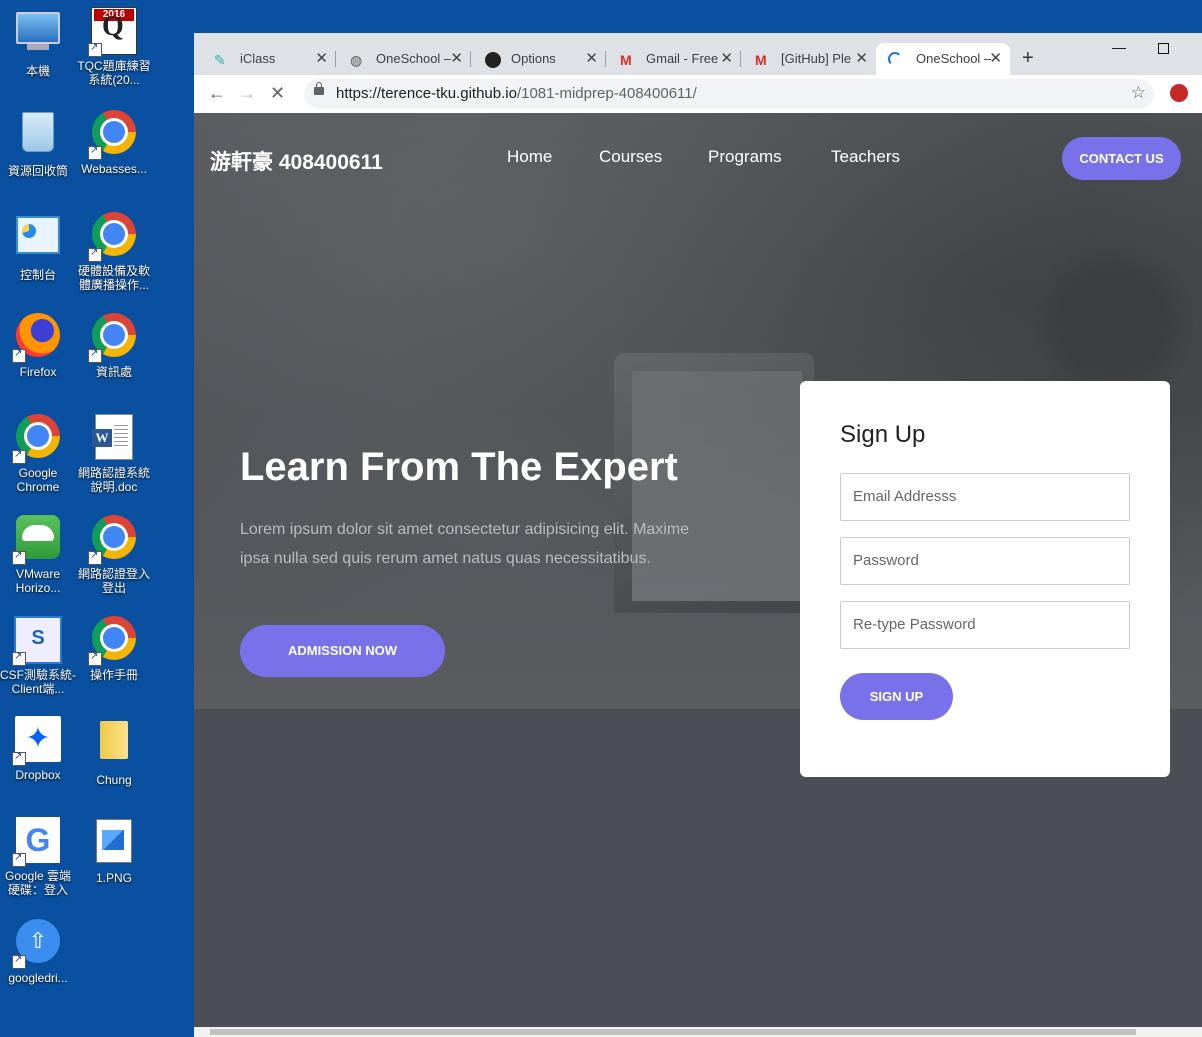  Describe the element at coordinates (38, 136) in the screenshot. I see `recycle-bin-icon` at that location.